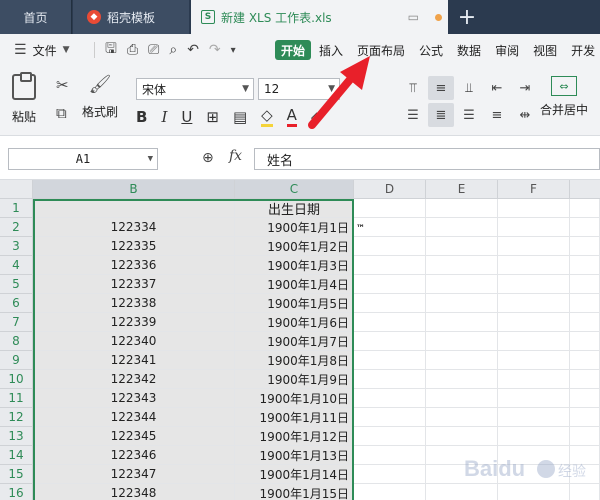 The image size is (600, 500). Describe the element at coordinates (132, 50) in the screenshot. I see `export-pdf-icon: ⎙` at that location.